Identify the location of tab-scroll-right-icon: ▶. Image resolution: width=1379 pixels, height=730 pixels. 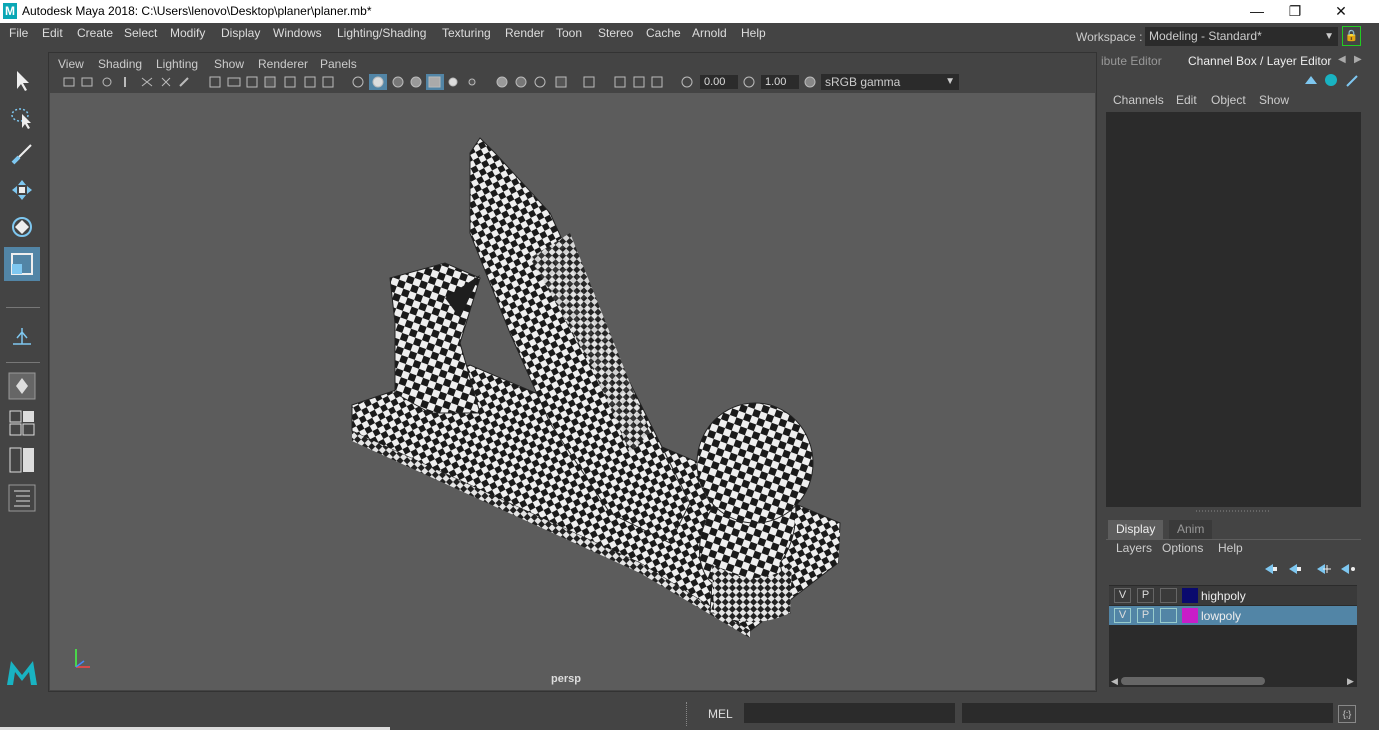
(1358, 59).